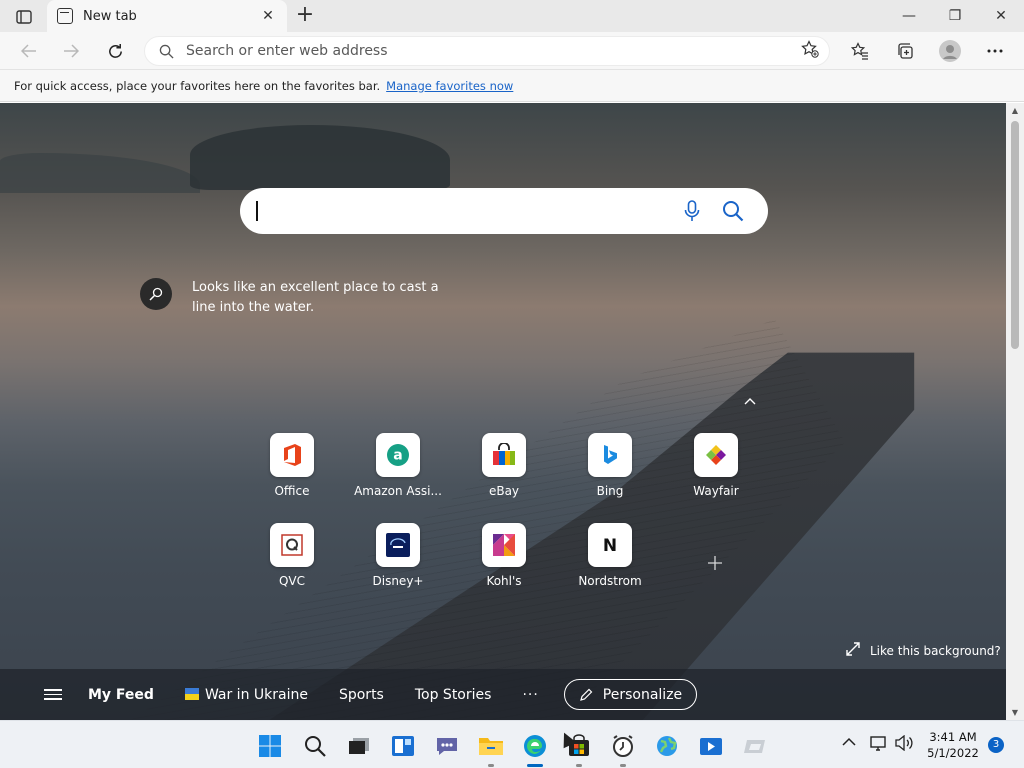 This screenshot has width=1024, height=768. I want to click on notification-badge: 3, so click(996, 745).